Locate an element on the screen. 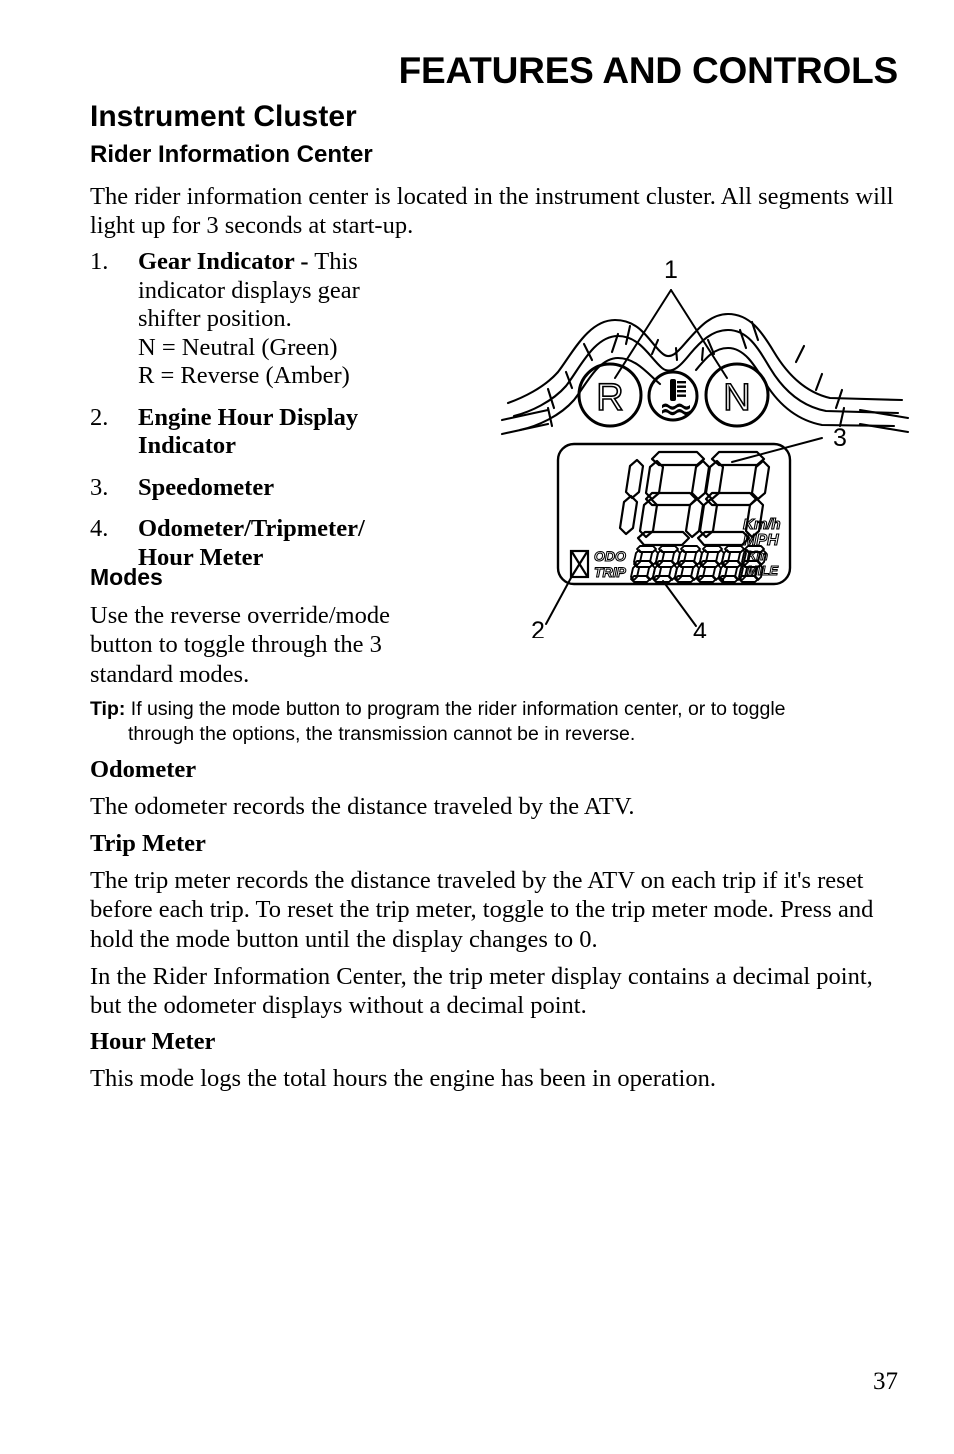 This screenshot has width=954, height=1454. neutral-indicator-letter: N is located at coordinates (736, 398).